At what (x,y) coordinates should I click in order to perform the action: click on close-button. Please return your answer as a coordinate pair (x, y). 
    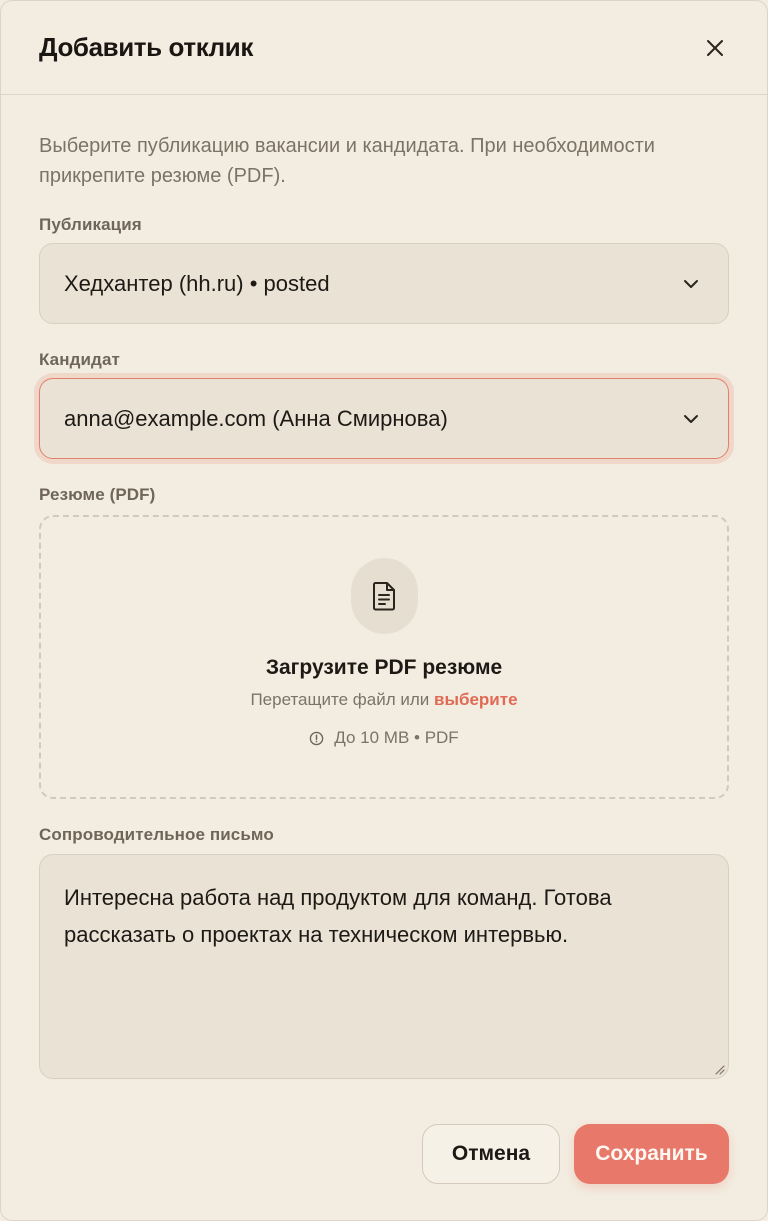
    Looking at the image, I should click on (715, 48).